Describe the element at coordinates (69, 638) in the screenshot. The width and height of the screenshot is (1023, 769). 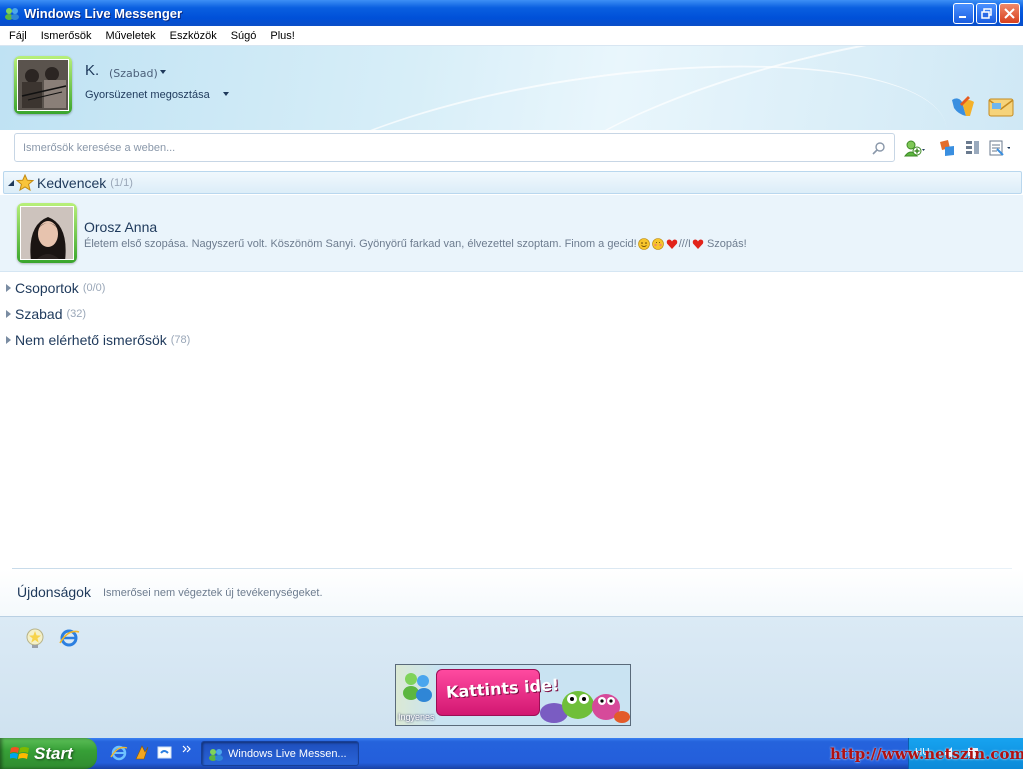
I see `internet-explorer-icon` at that location.